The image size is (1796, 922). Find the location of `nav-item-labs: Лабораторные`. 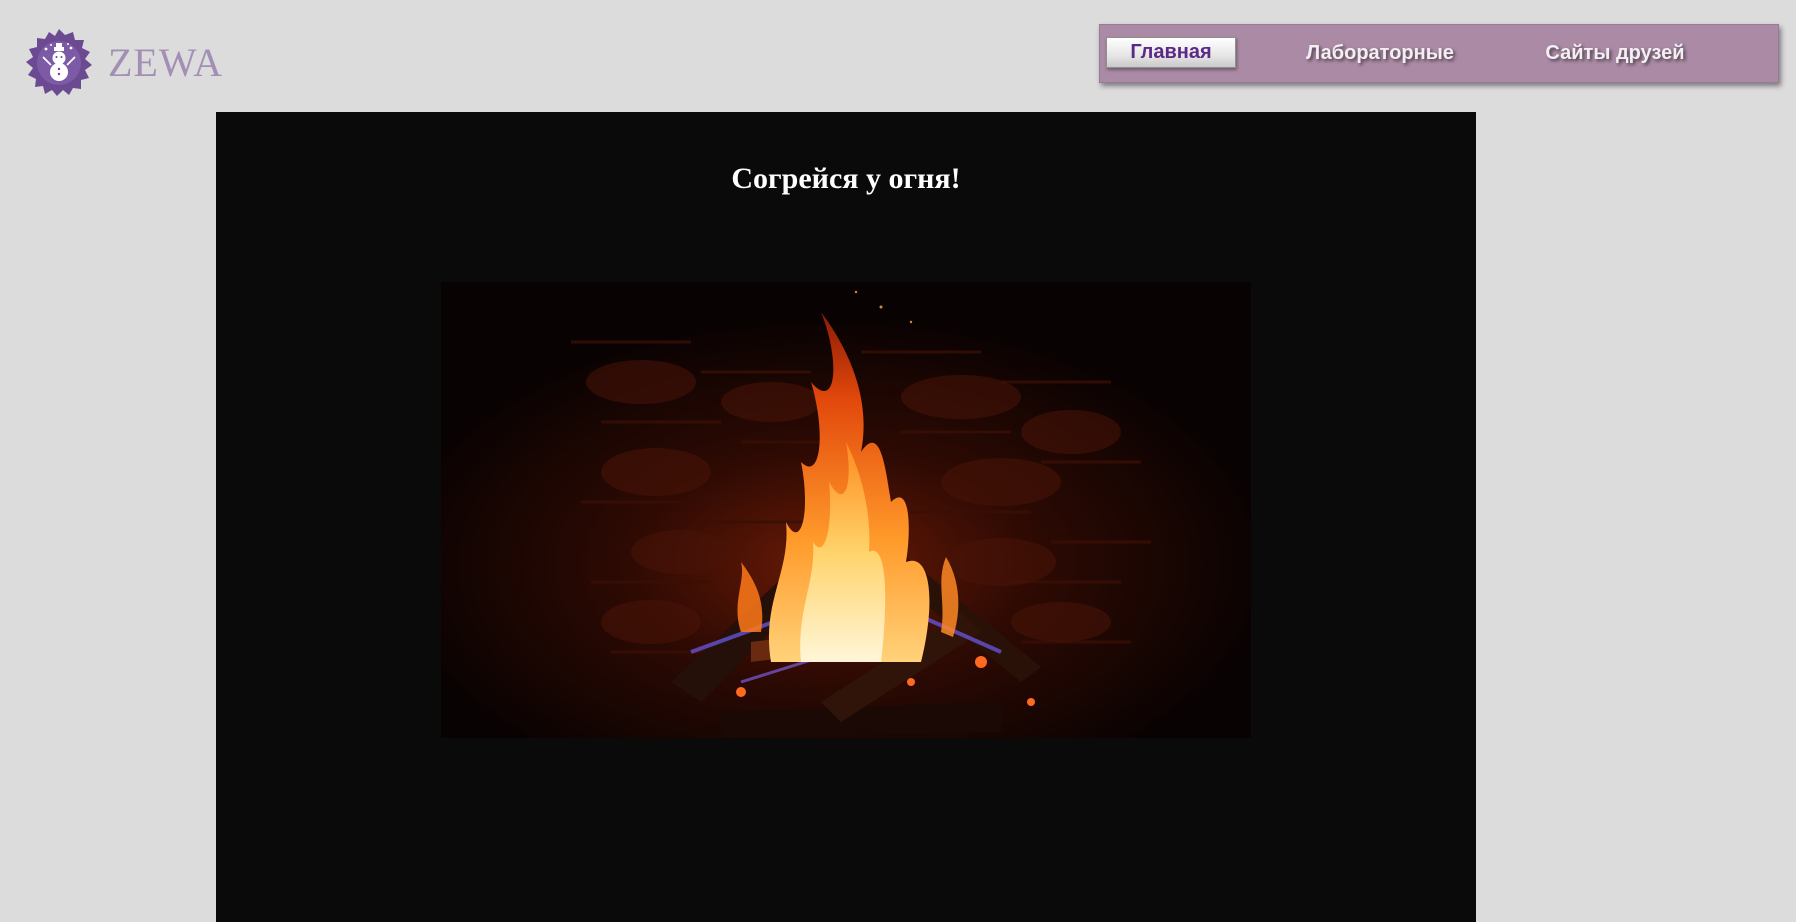

nav-item-labs: Лабораторные is located at coordinates (1380, 53).